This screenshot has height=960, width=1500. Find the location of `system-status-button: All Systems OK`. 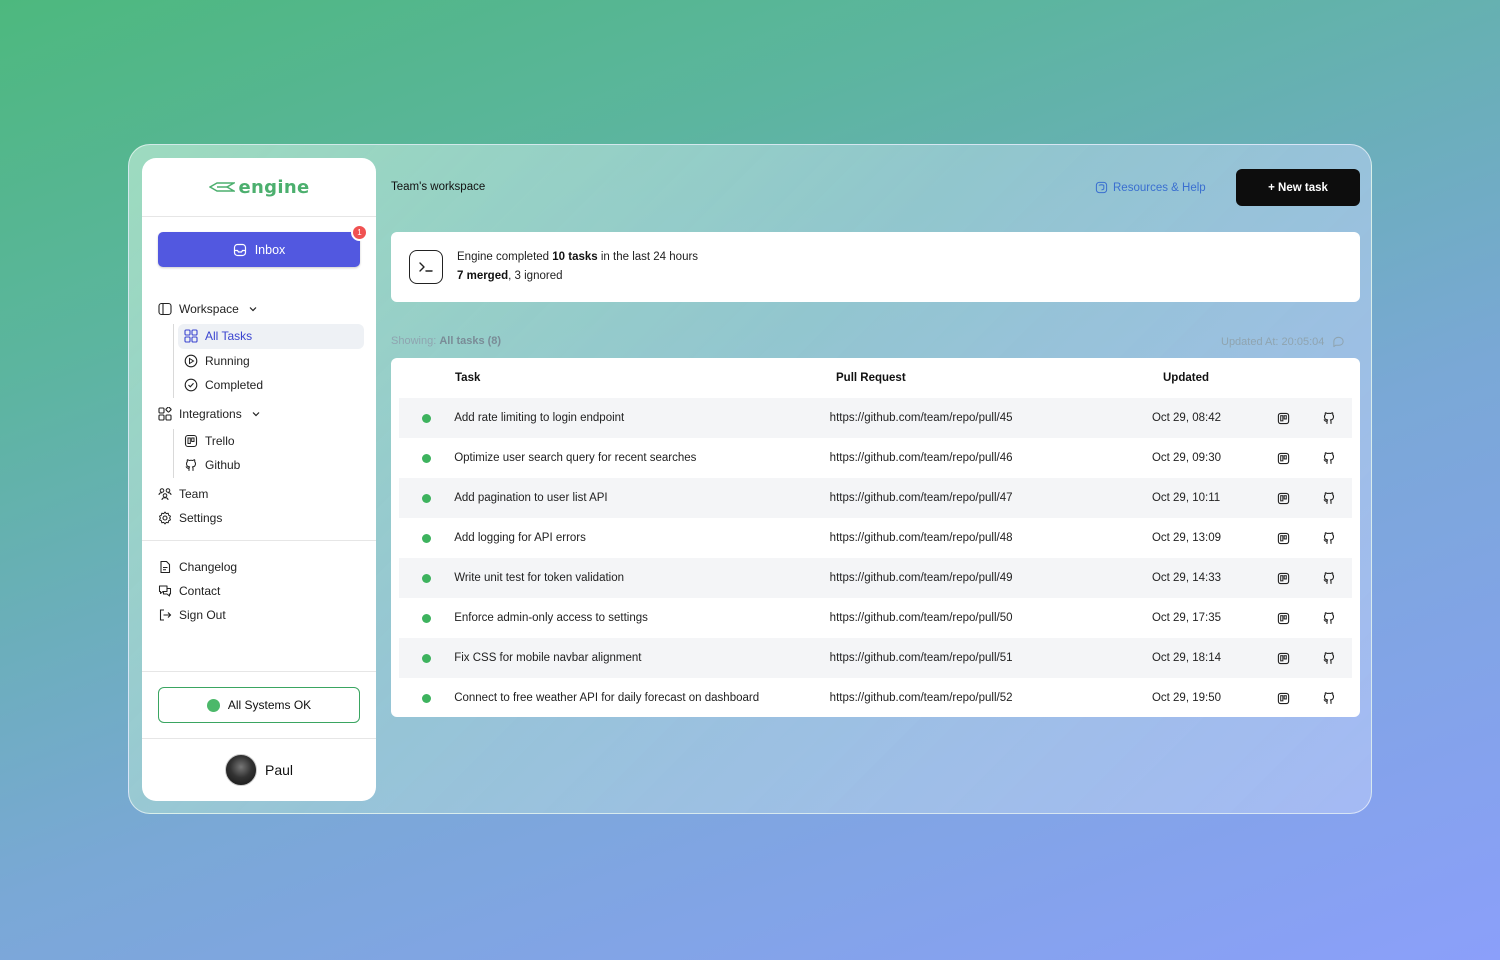

system-status-button: All Systems OK is located at coordinates (259, 705).